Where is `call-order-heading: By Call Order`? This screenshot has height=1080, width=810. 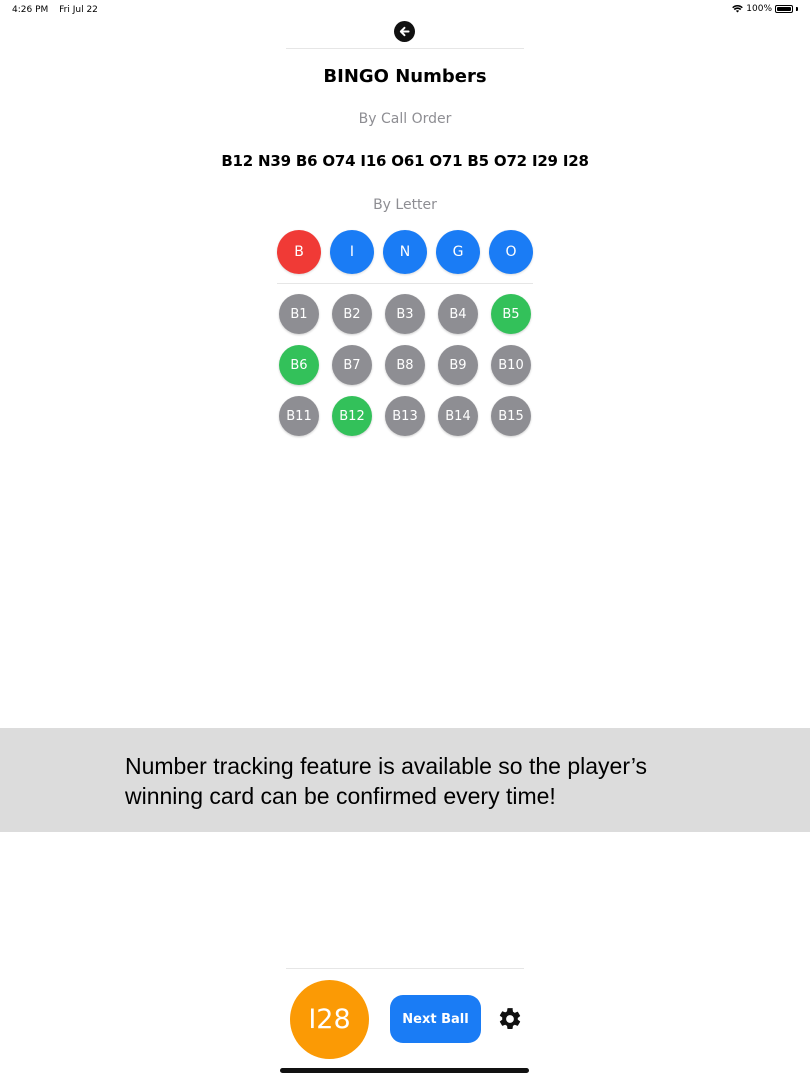 call-order-heading: By Call Order is located at coordinates (405, 119).